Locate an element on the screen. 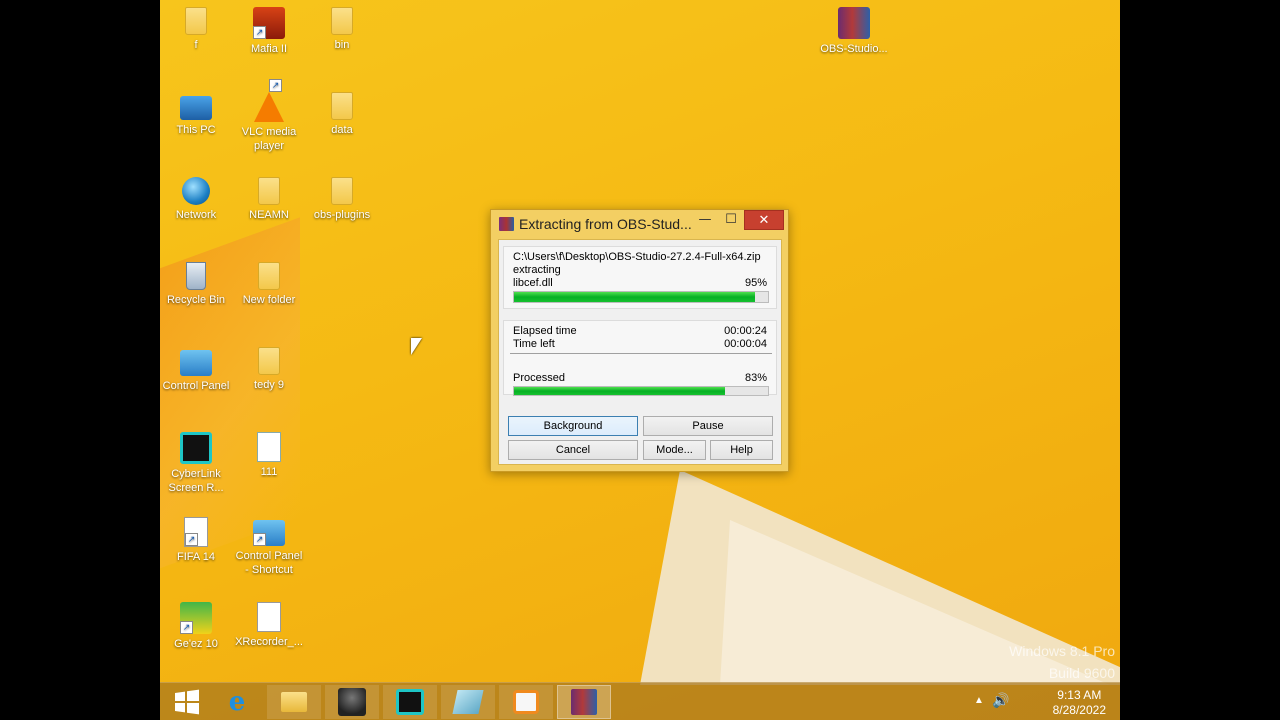 The image size is (1280, 720). taskbar-app-generic is located at coordinates (468, 702).